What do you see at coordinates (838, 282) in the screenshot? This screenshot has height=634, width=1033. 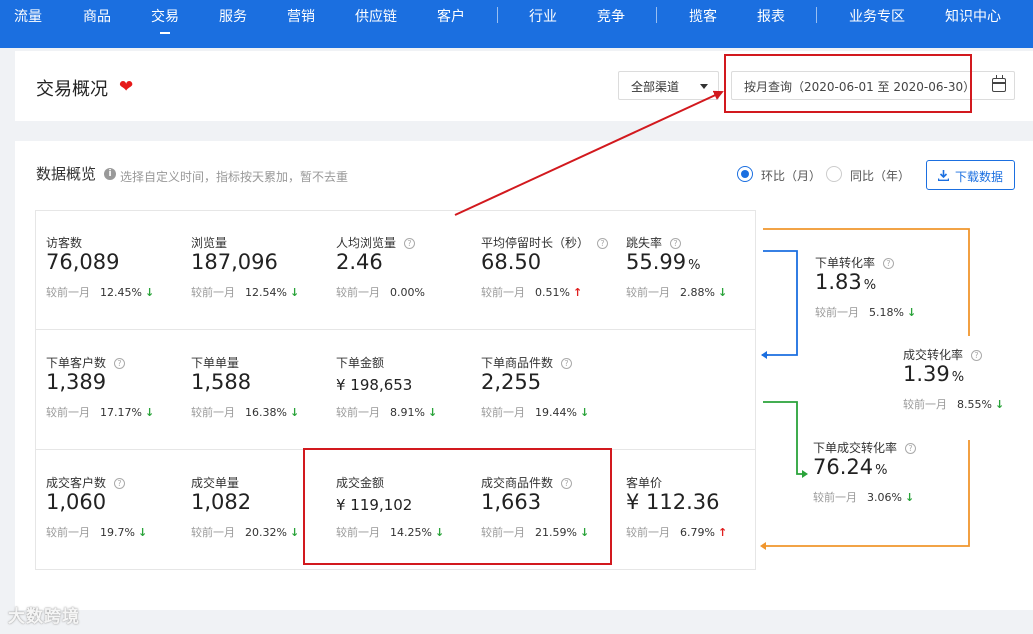 I see `metric-value-text: 1.83` at bounding box center [838, 282].